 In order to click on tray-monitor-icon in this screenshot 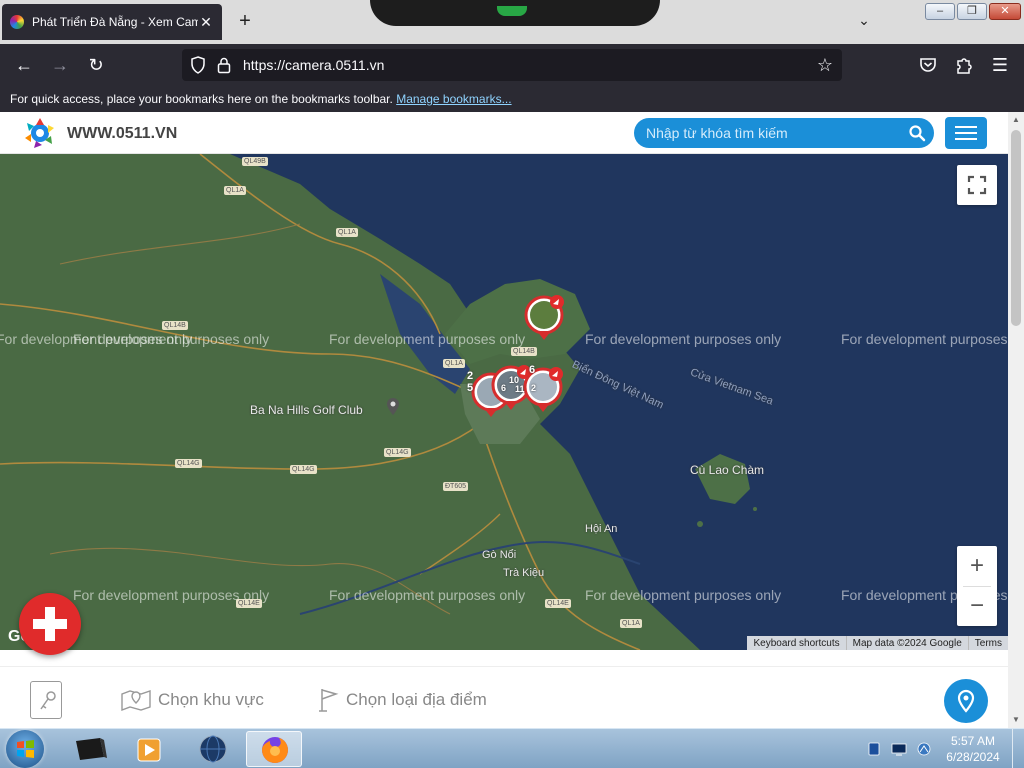, I will do `click(899, 749)`.